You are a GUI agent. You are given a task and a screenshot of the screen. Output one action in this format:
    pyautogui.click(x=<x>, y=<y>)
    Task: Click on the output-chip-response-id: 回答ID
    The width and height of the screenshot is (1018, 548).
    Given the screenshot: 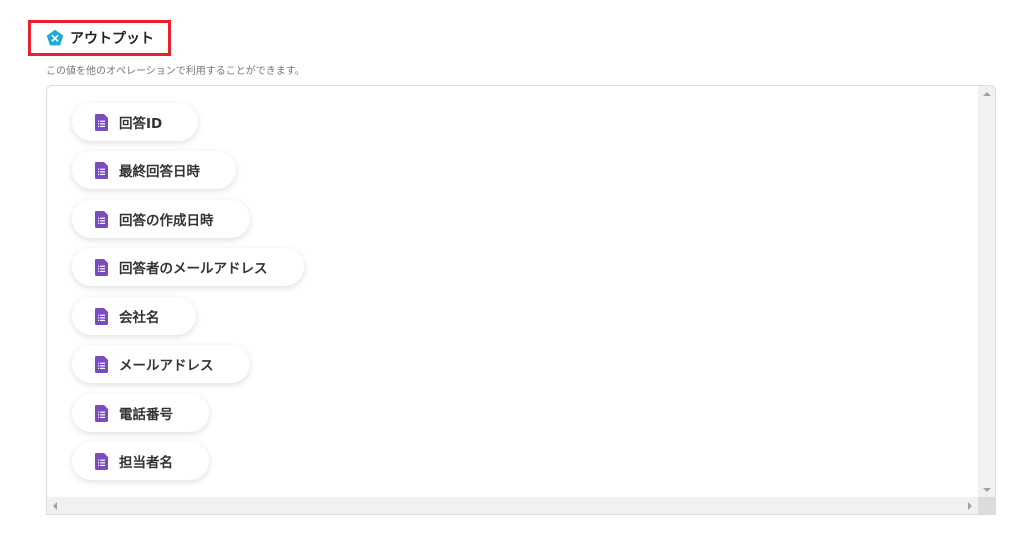 What is the action you would take?
    pyautogui.click(x=135, y=122)
    